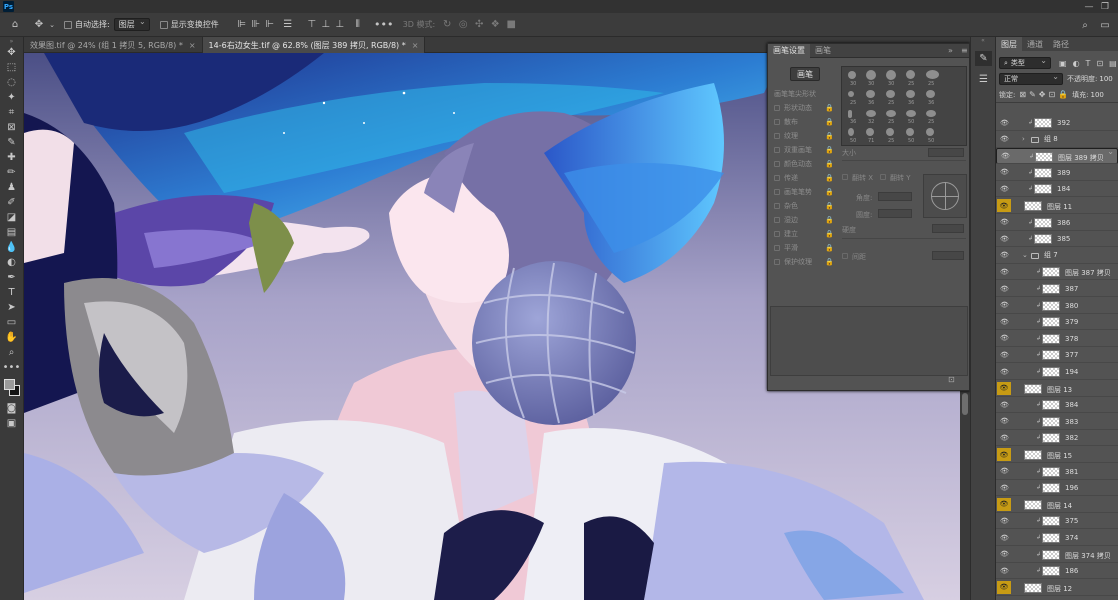 The image size is (1118, 600). I want to click on brushes-button: 画笔, so click(805, 74).